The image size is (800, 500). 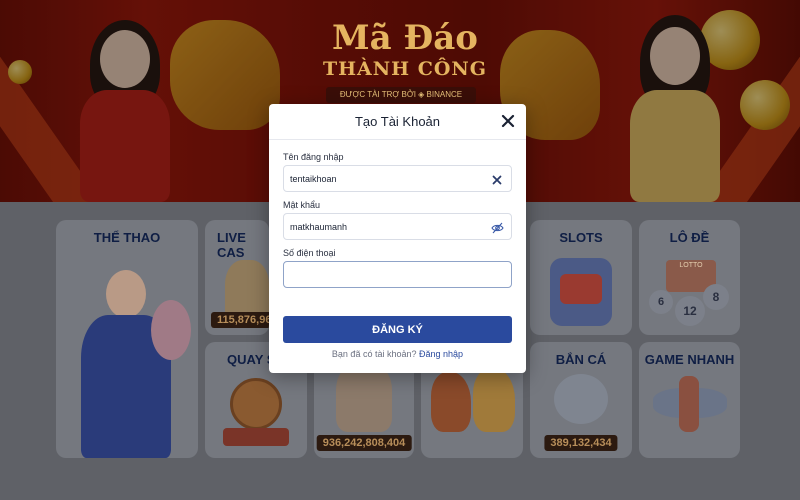 I want to click on card-jackpot-amount: 115,876,96, so click(x=240, y=320).